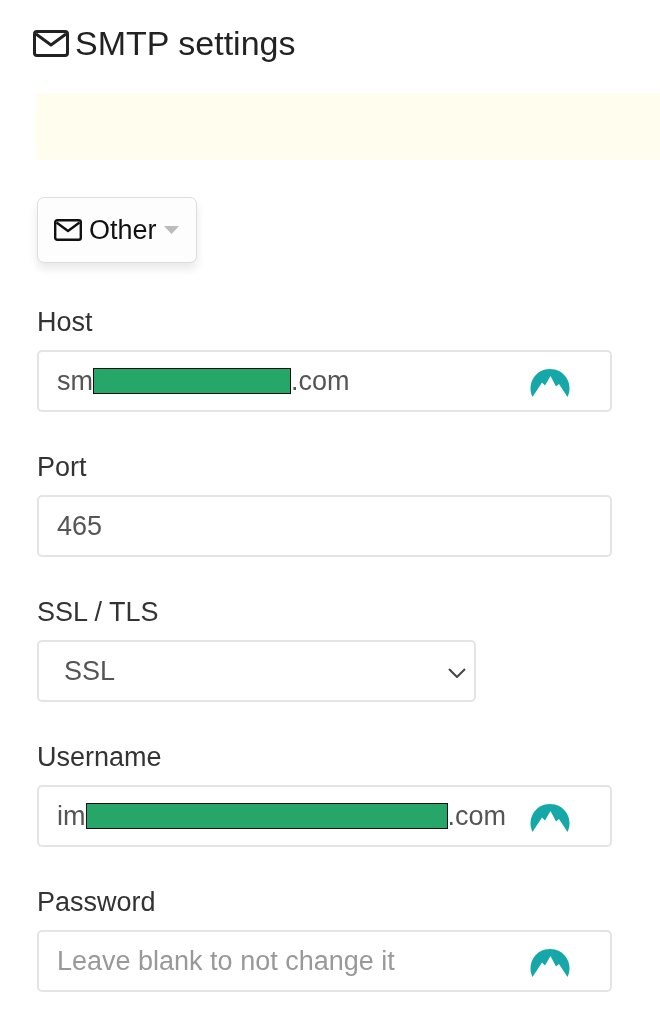  What do you see at coordinates (185, 43) in the screenshot?
I see `page-title: SMTP settings` at bounding box center [185, 43].